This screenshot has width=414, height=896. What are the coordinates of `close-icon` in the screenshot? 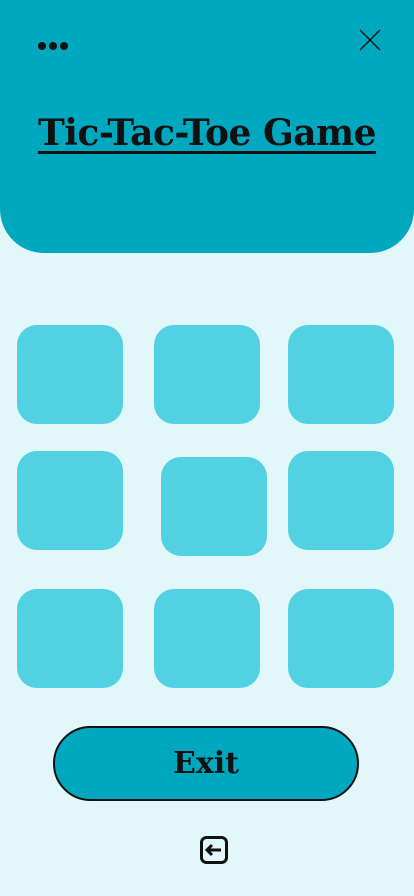 It's located at (370, 40).